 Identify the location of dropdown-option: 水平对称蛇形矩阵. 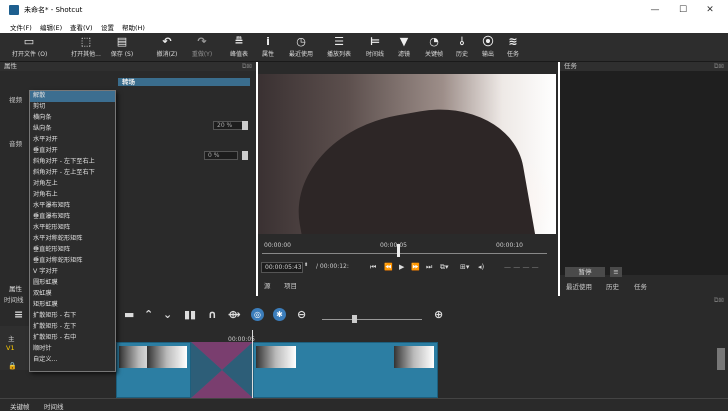
(72, 239).